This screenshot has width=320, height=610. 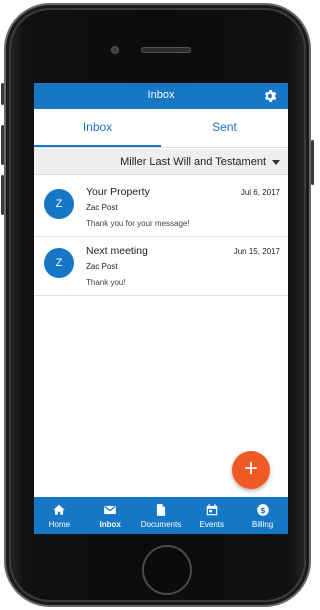 What do you see at coordinates (2, 145) in the screenshot?
I see `volume-up-button` at bounding box center [2, 145].